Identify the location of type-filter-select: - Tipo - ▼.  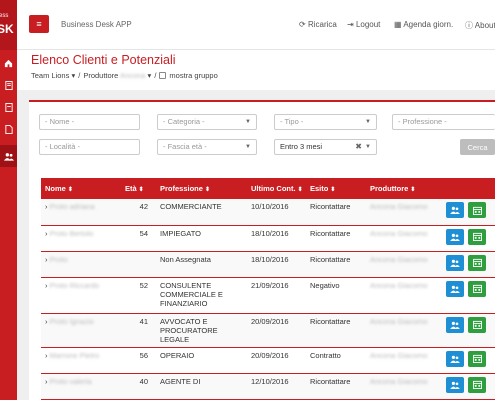
(325, 122).